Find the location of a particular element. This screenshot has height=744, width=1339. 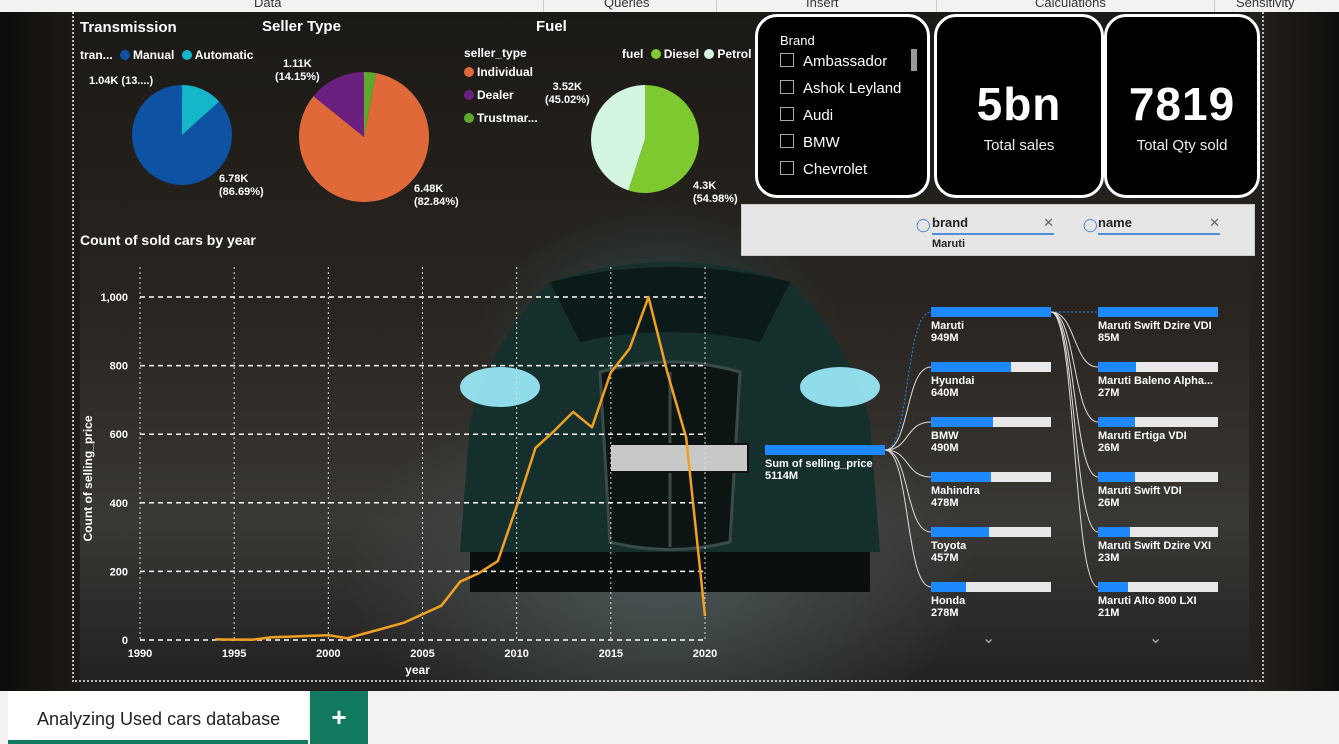

legend-title: fuel is located at coordinates (633, 54).